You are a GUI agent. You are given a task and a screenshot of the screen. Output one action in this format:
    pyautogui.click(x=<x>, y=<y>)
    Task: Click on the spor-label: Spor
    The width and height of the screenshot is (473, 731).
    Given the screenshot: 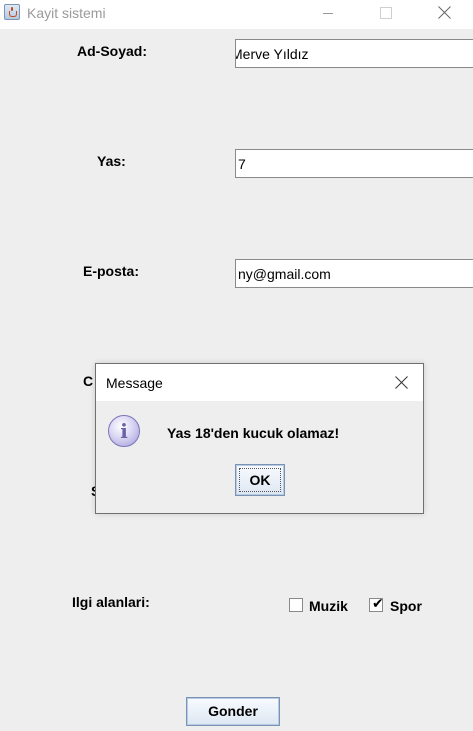 What is the action you would take?
    pyautogui.click(x=406, y=606)
    